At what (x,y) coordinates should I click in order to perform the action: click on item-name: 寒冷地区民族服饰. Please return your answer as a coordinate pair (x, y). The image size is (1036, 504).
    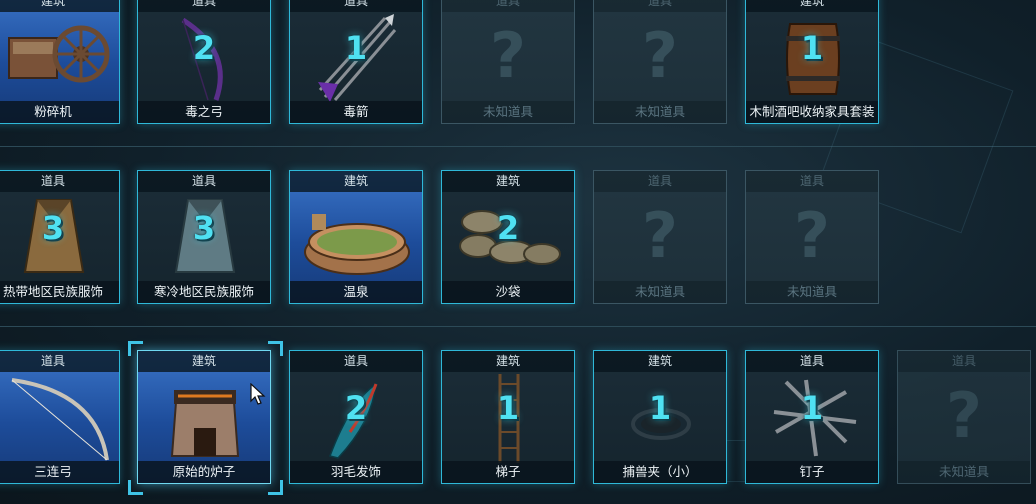
    Looking at the image, I should click on (204, 292).